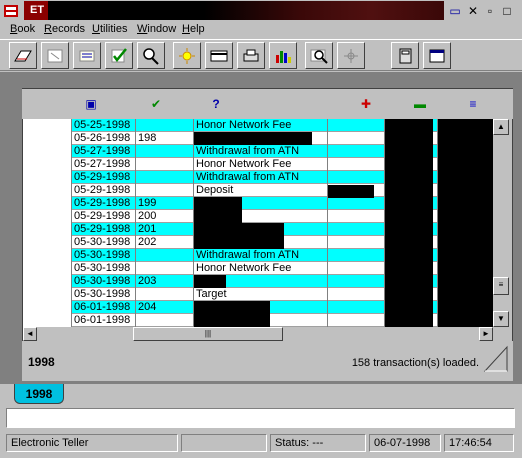  I want to click on question-icon: ?, so click(216, 104).